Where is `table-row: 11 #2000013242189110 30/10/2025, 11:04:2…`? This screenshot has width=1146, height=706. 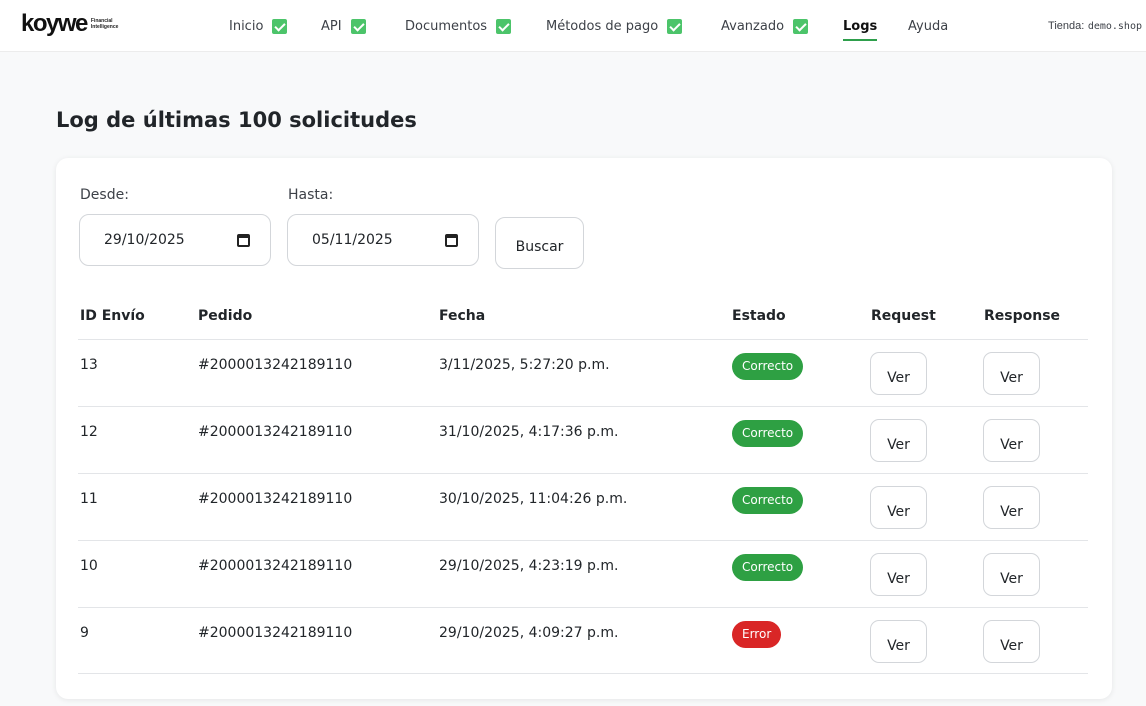
table-row: 11 #2000013242189110 30/10/2025, 11:04:2… is located at coordinates (583, 506).